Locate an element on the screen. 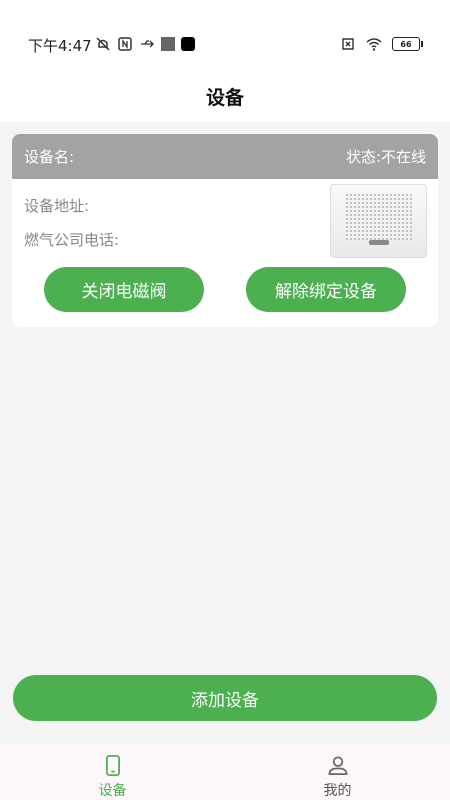 The image size is (450, 800). battery-icon: 66 is located at coordinates (407, 44).